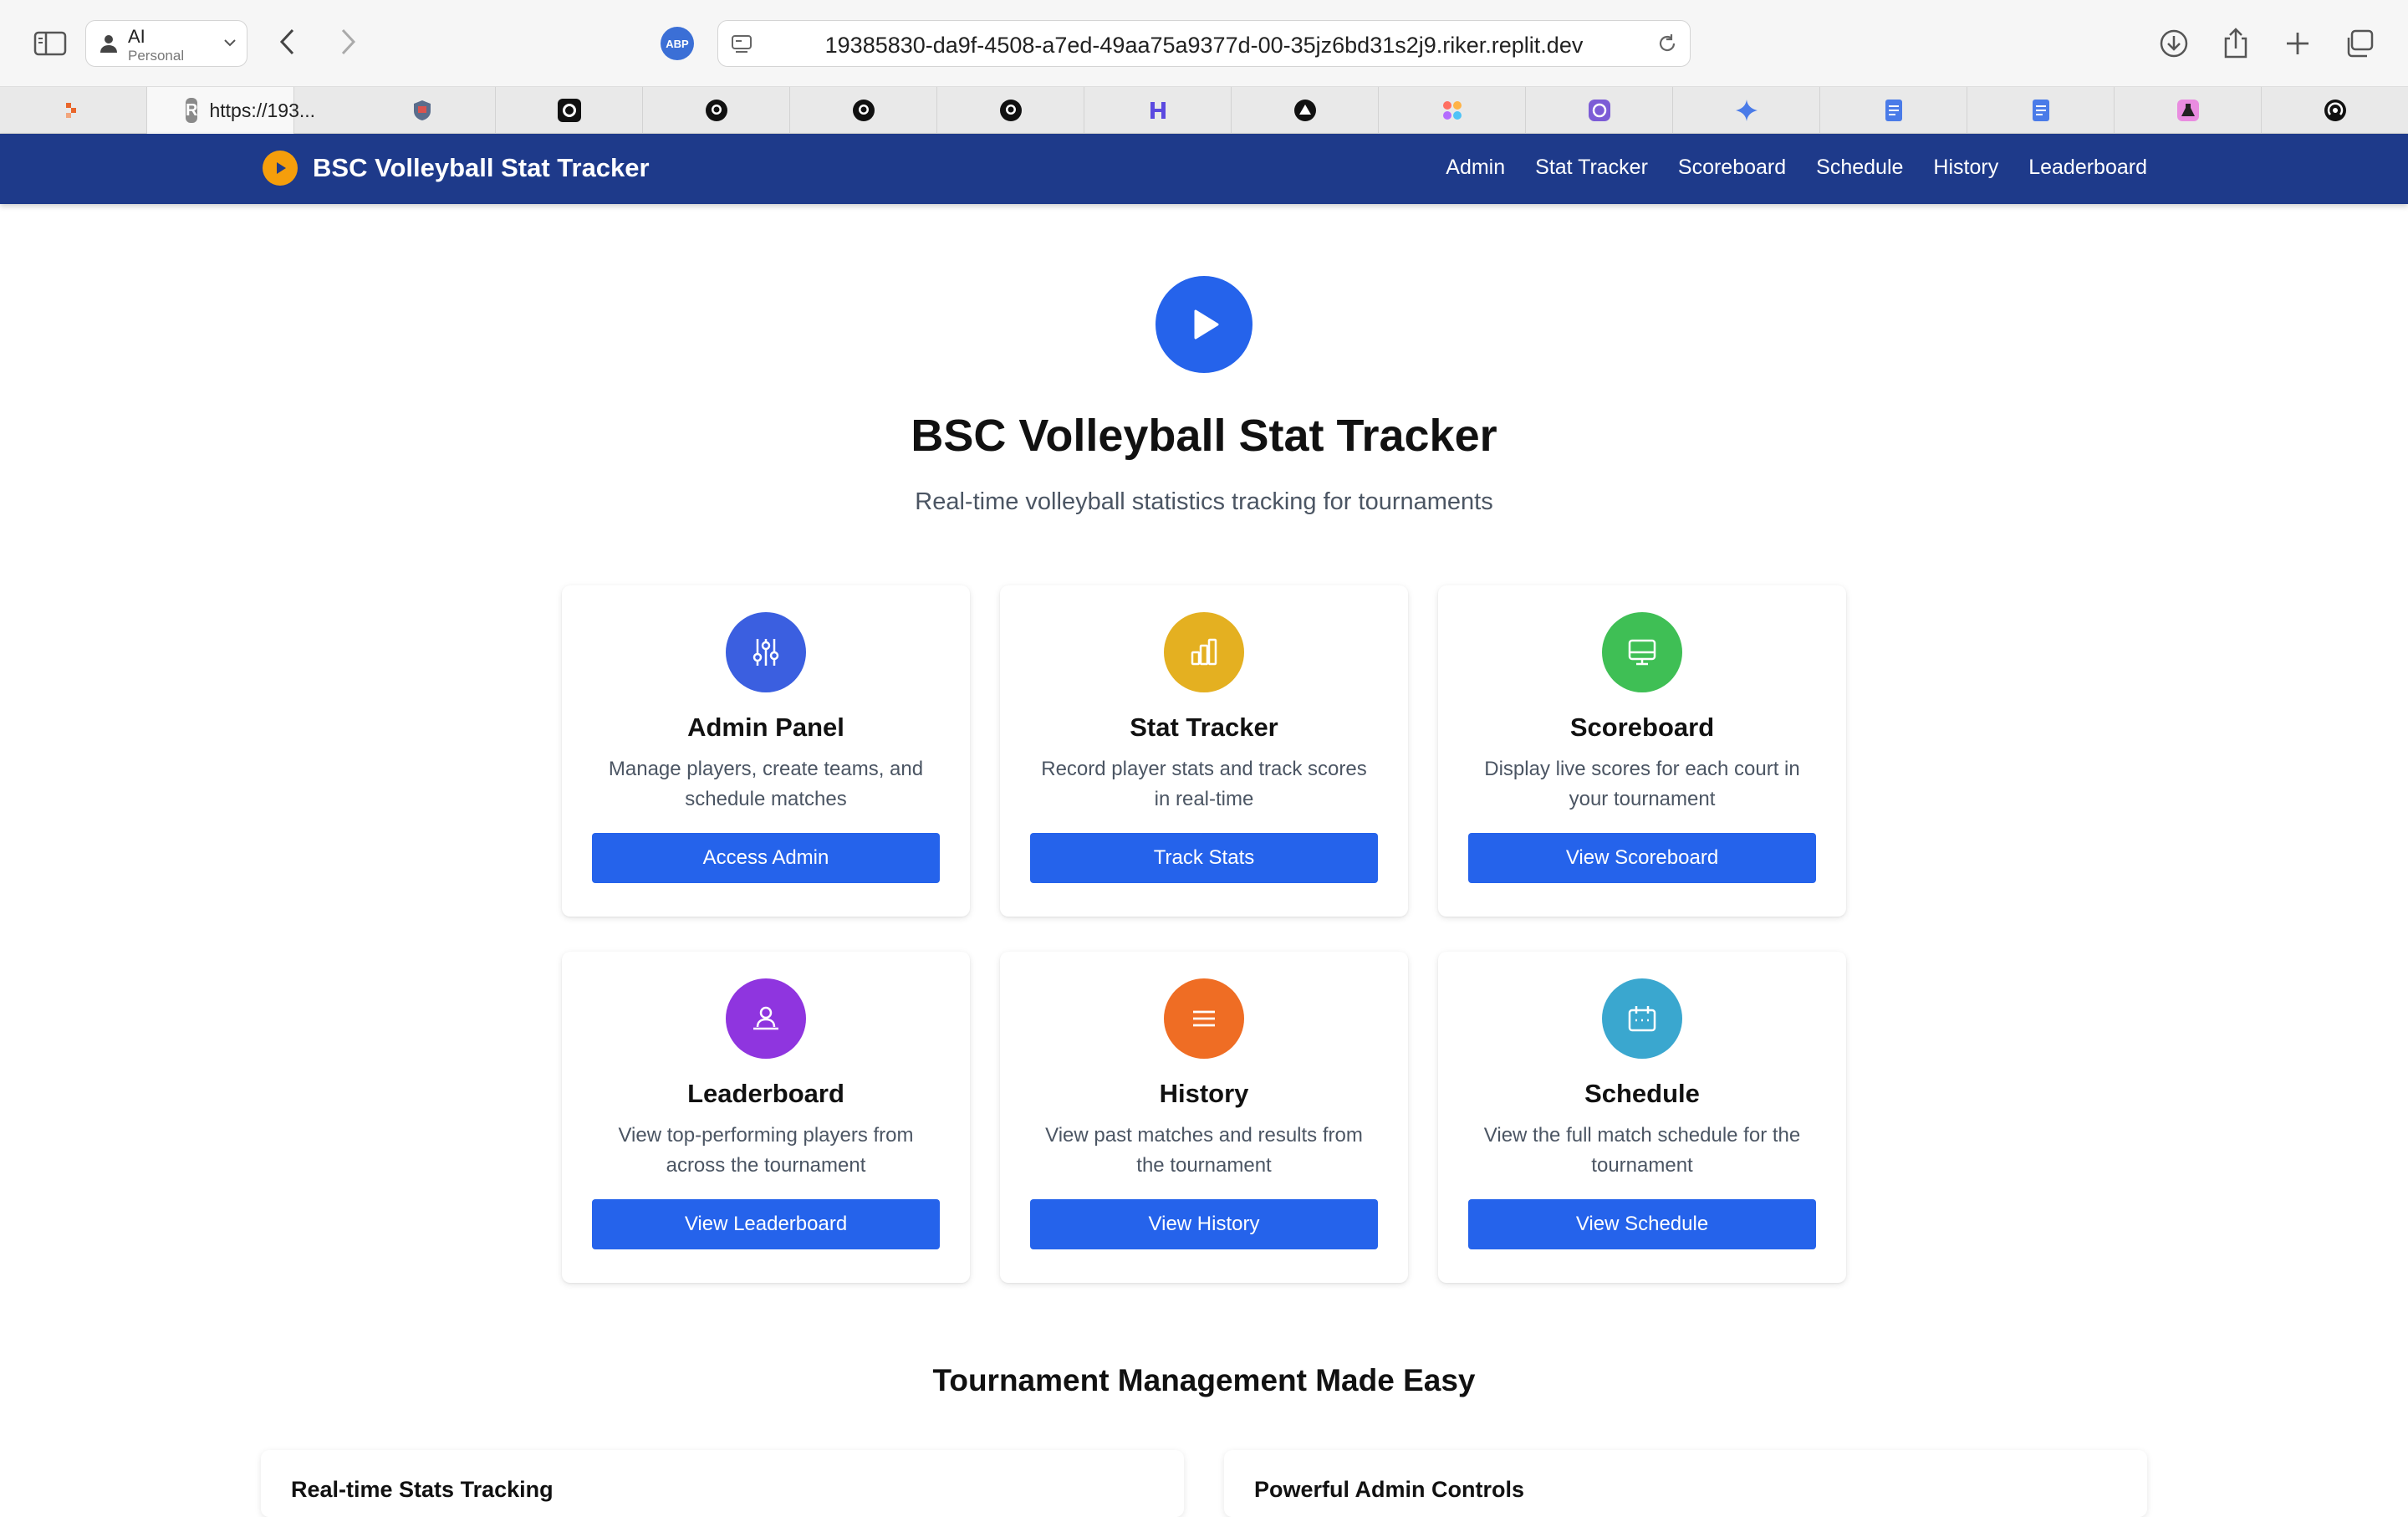 The image size is (2408, 1517). I want to click on list-icon, so click(1204, 1018).